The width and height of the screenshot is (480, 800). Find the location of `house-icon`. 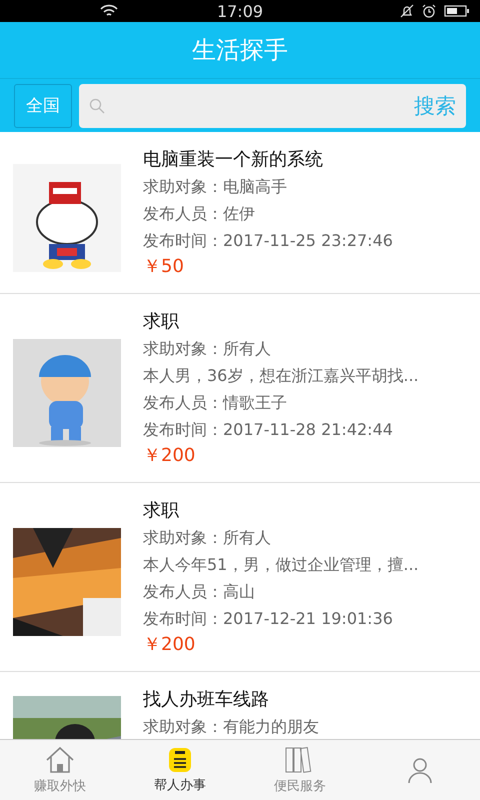

house-icon is located at coordinates (60, 760).